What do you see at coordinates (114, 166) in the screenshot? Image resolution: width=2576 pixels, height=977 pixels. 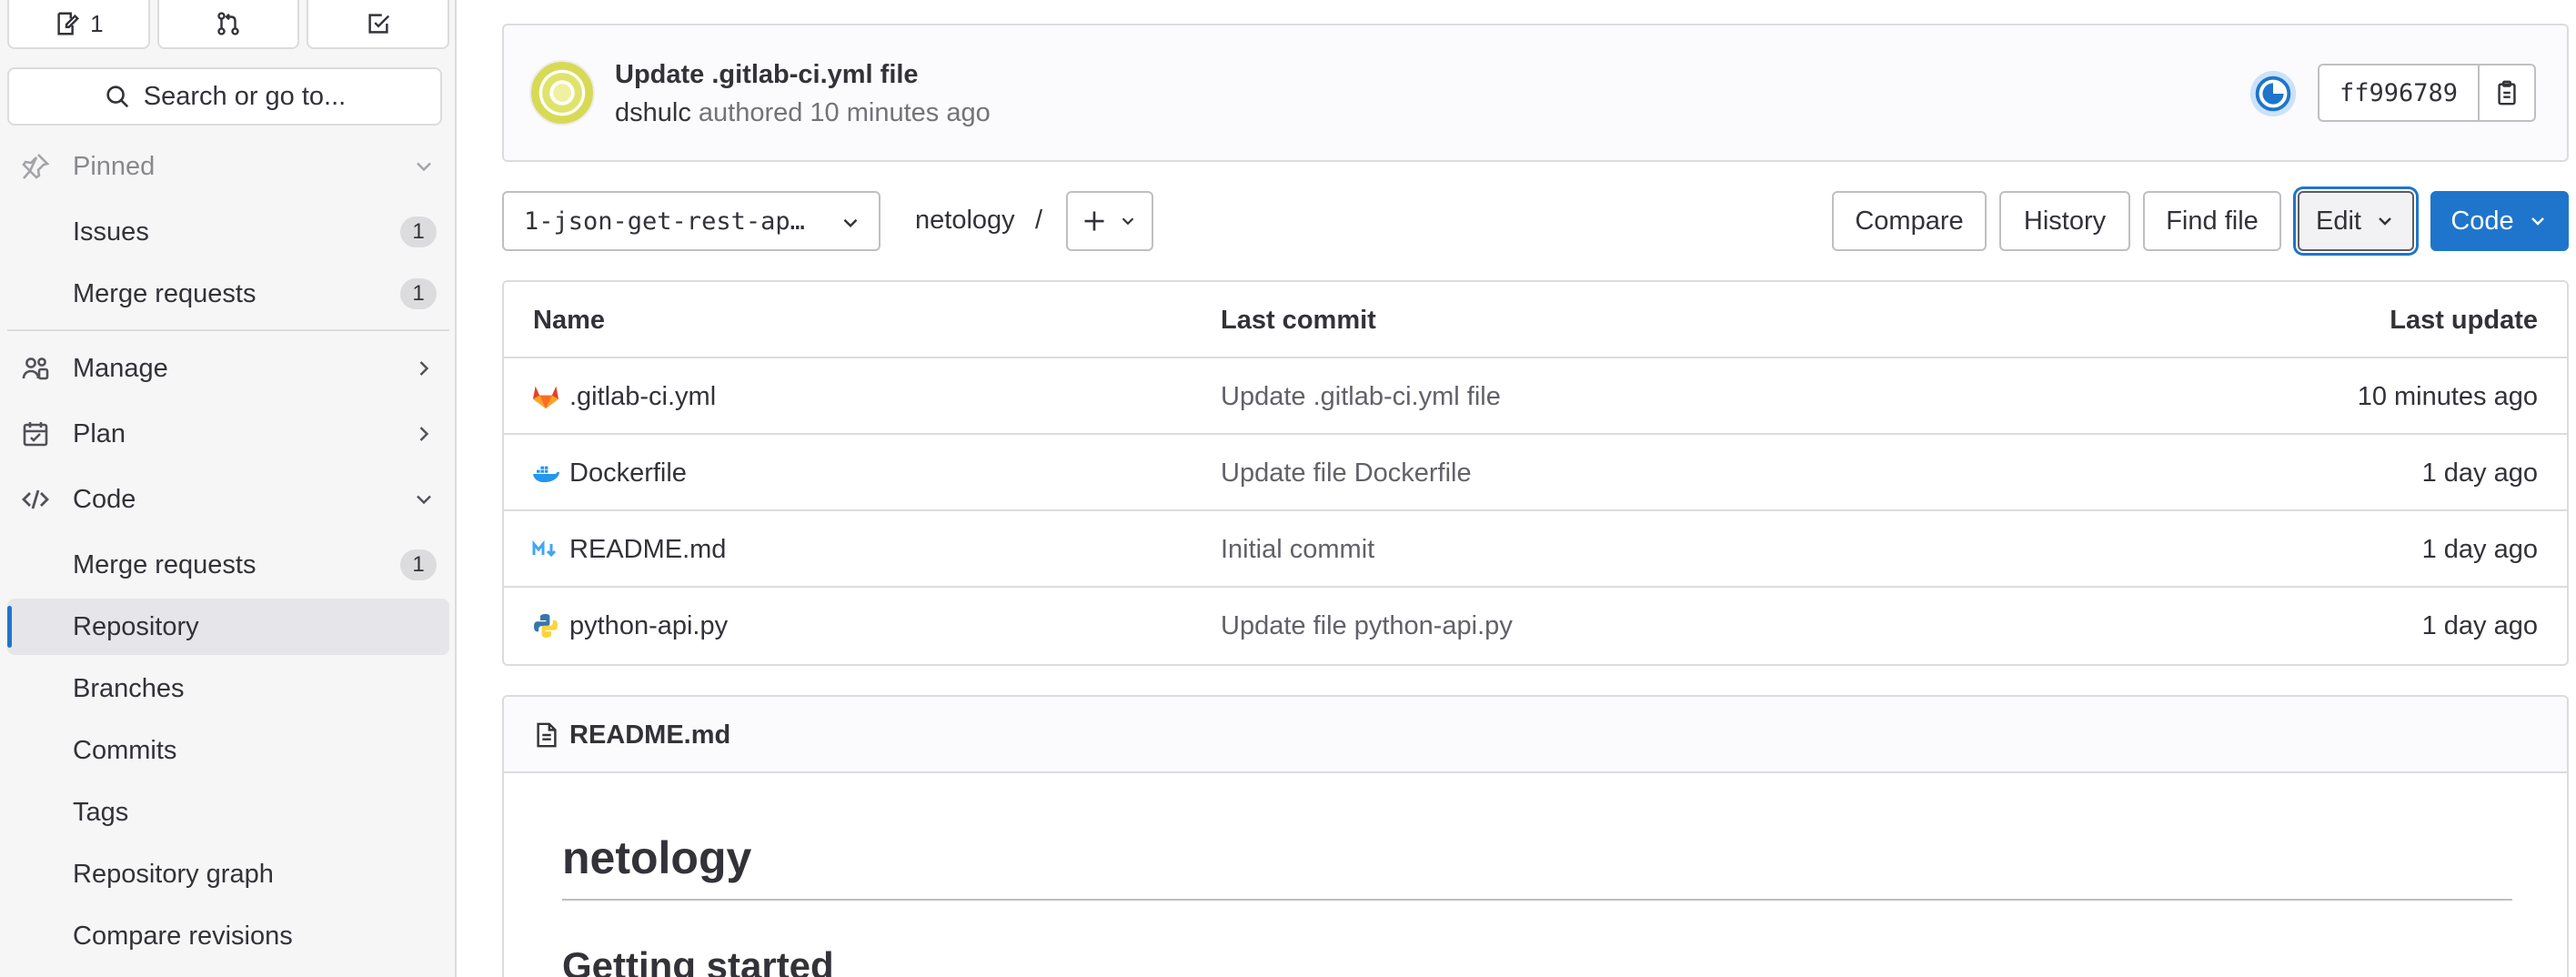 I see `pinned-label: Pinned` at bounding box center [114, 166].